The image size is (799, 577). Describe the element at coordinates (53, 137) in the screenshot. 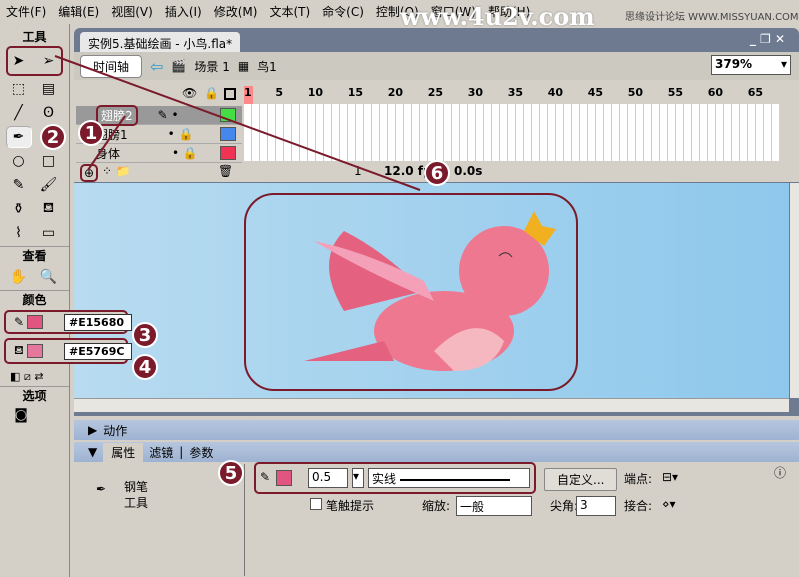

I see `callout-2: 2` at that location.